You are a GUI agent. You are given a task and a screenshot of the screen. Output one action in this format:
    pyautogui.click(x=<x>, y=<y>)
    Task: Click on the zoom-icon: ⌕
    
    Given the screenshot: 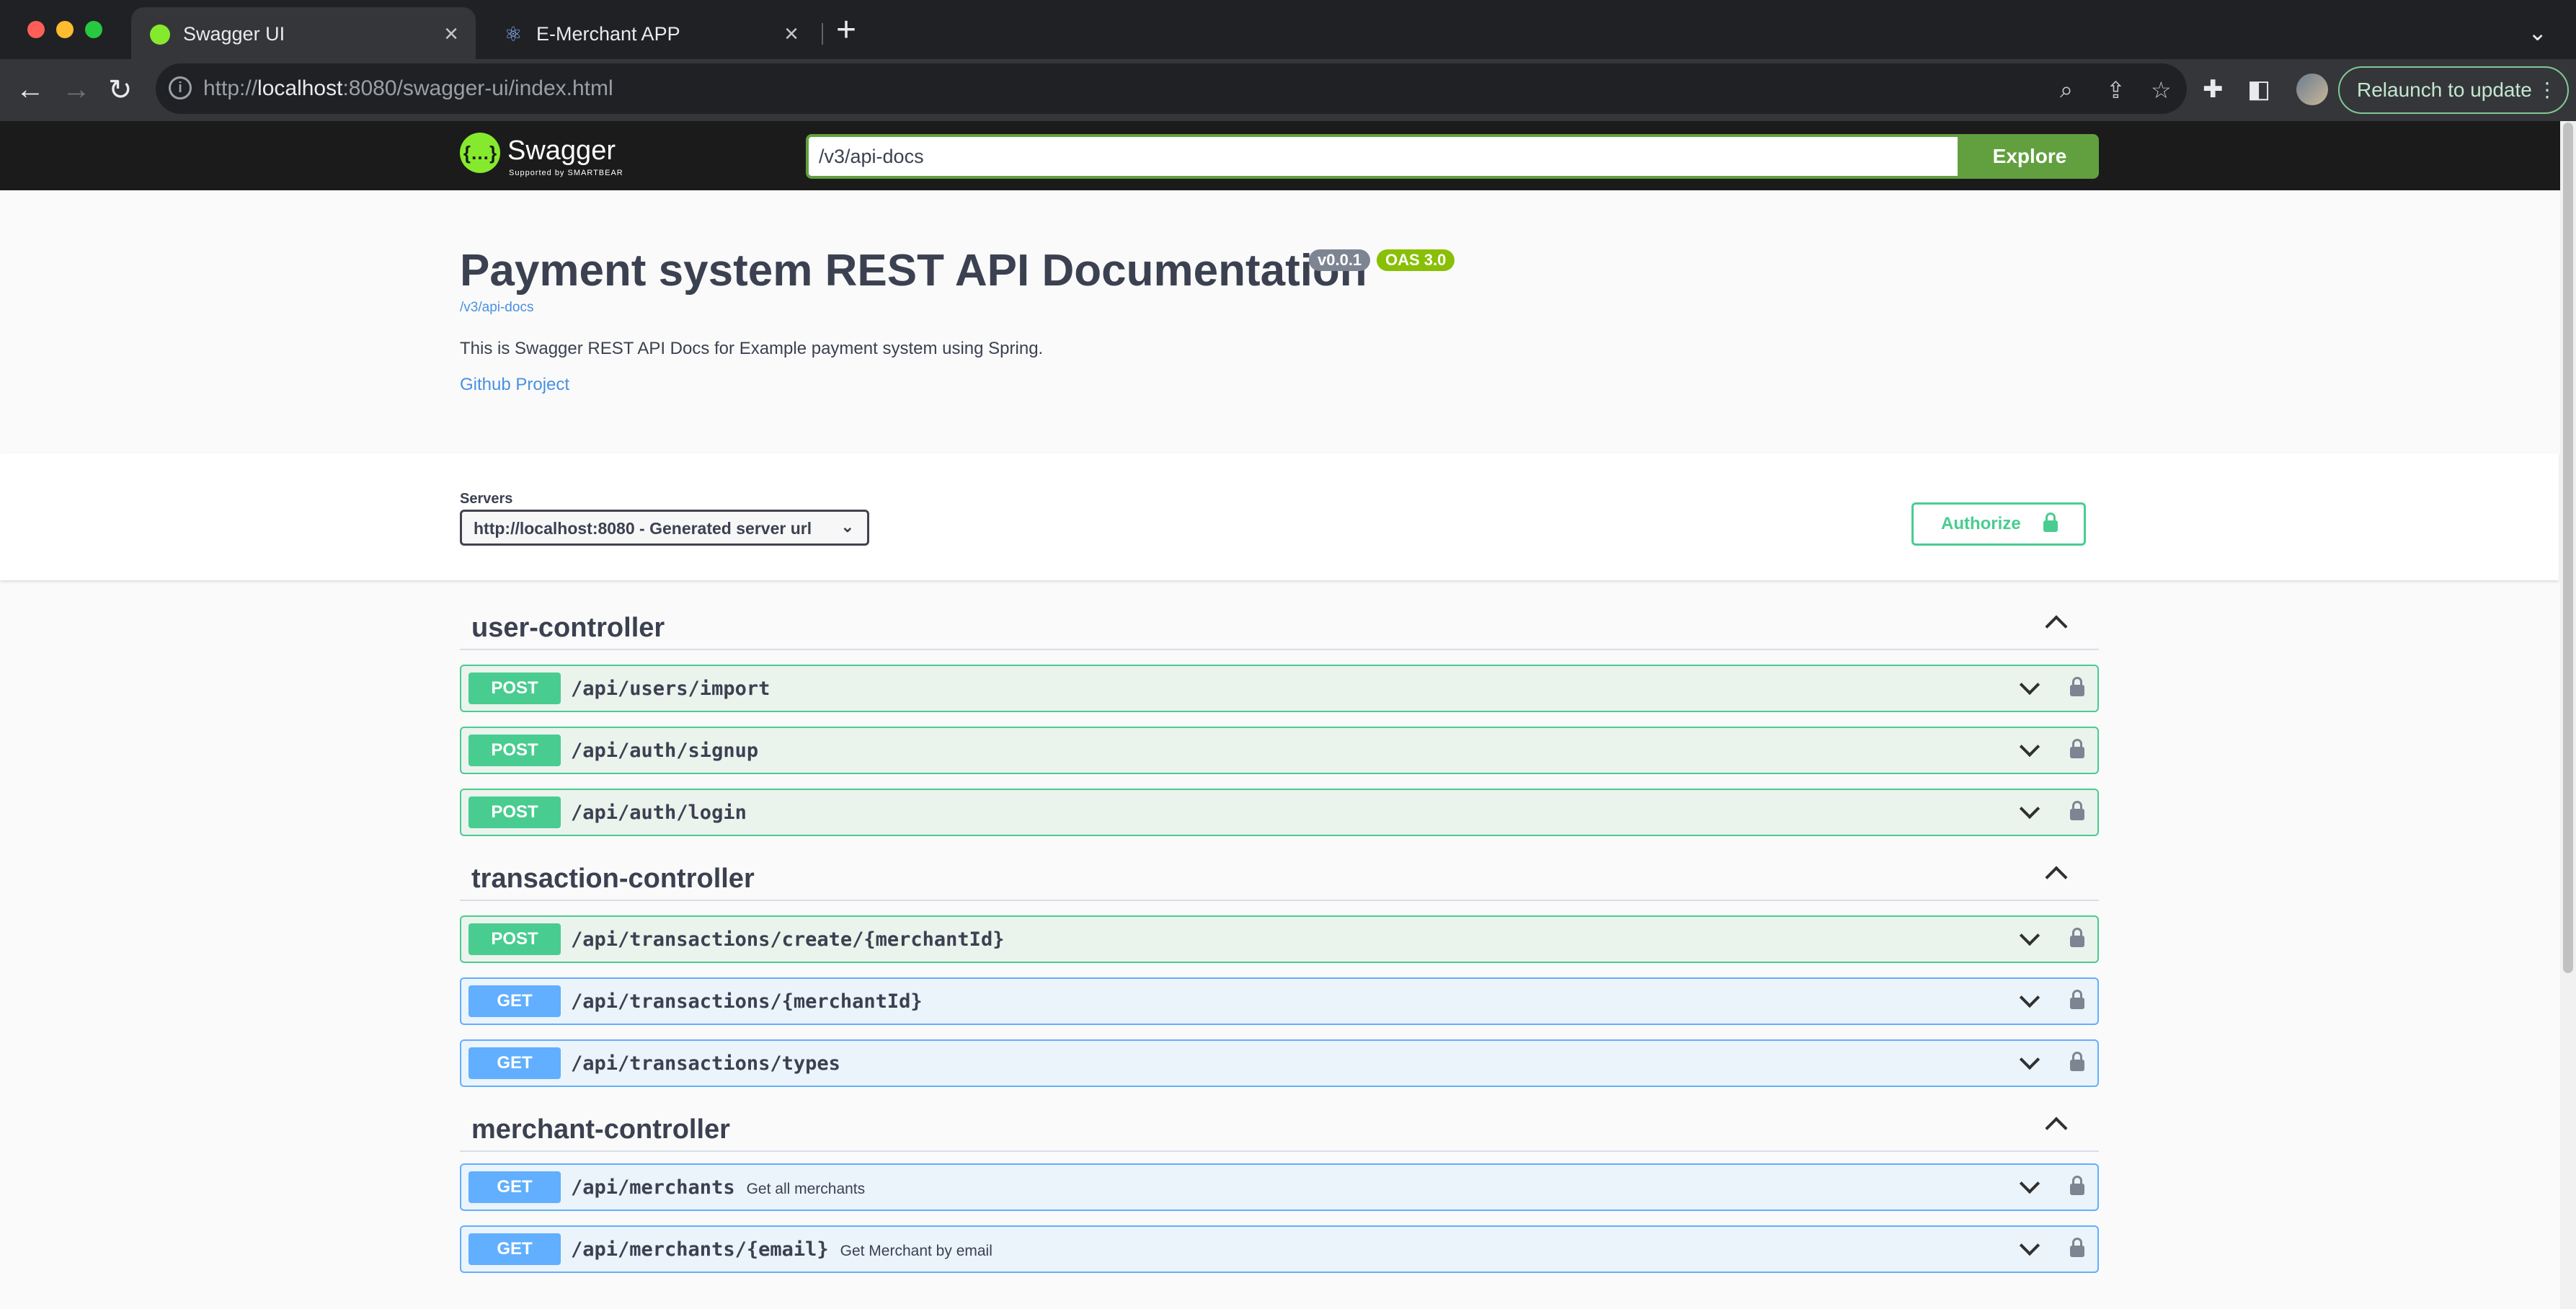 What is the action you would take?
    pyautogui.click(x=2066, y=90)
    